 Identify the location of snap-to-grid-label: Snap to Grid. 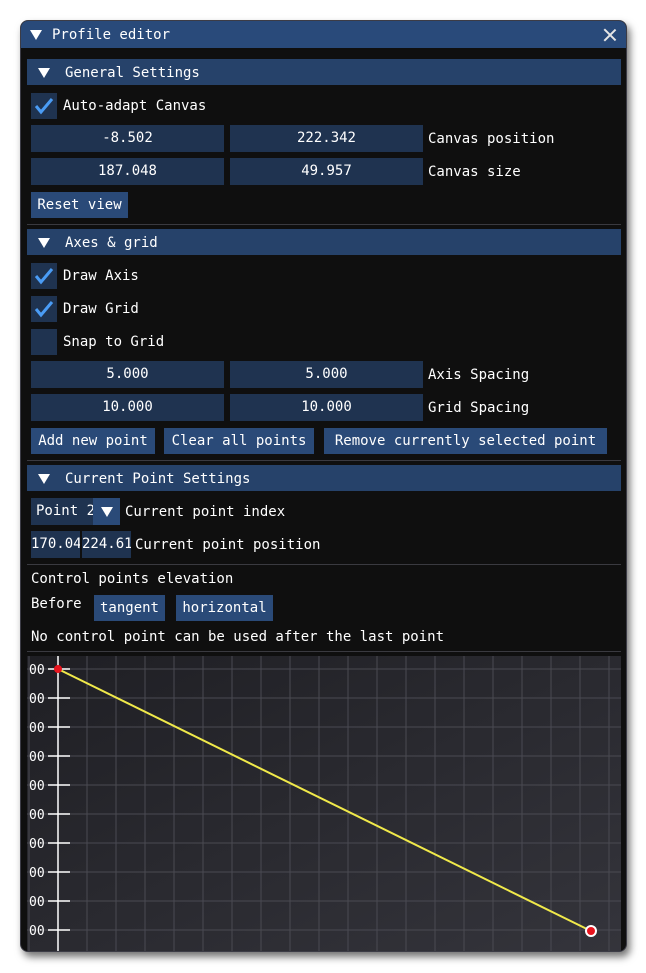
(114, 342).